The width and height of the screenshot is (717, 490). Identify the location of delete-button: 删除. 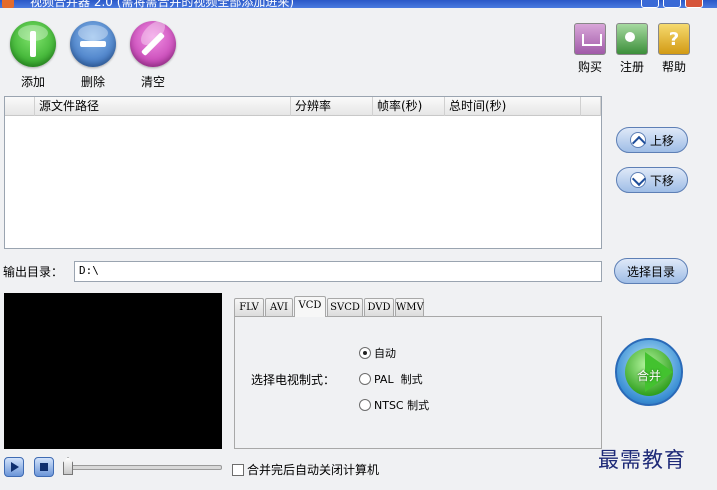
(93, 55).